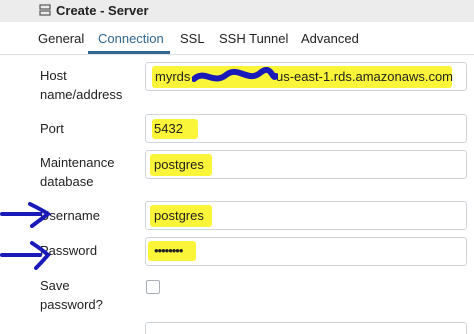 This screenshot has height=334, width=474. I want to click on maintenance-db-input: postgres, so click(306, 164).